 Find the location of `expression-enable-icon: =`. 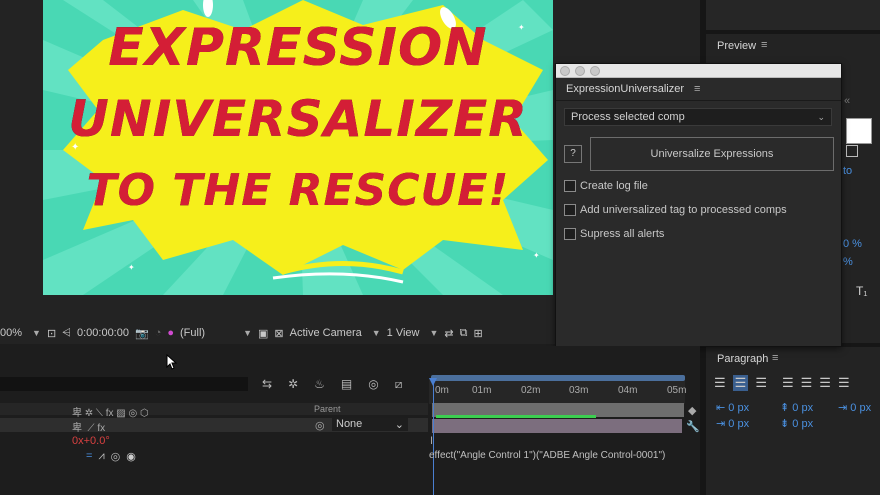

expression-enable-icon: = is located at coordinates (89, 456).